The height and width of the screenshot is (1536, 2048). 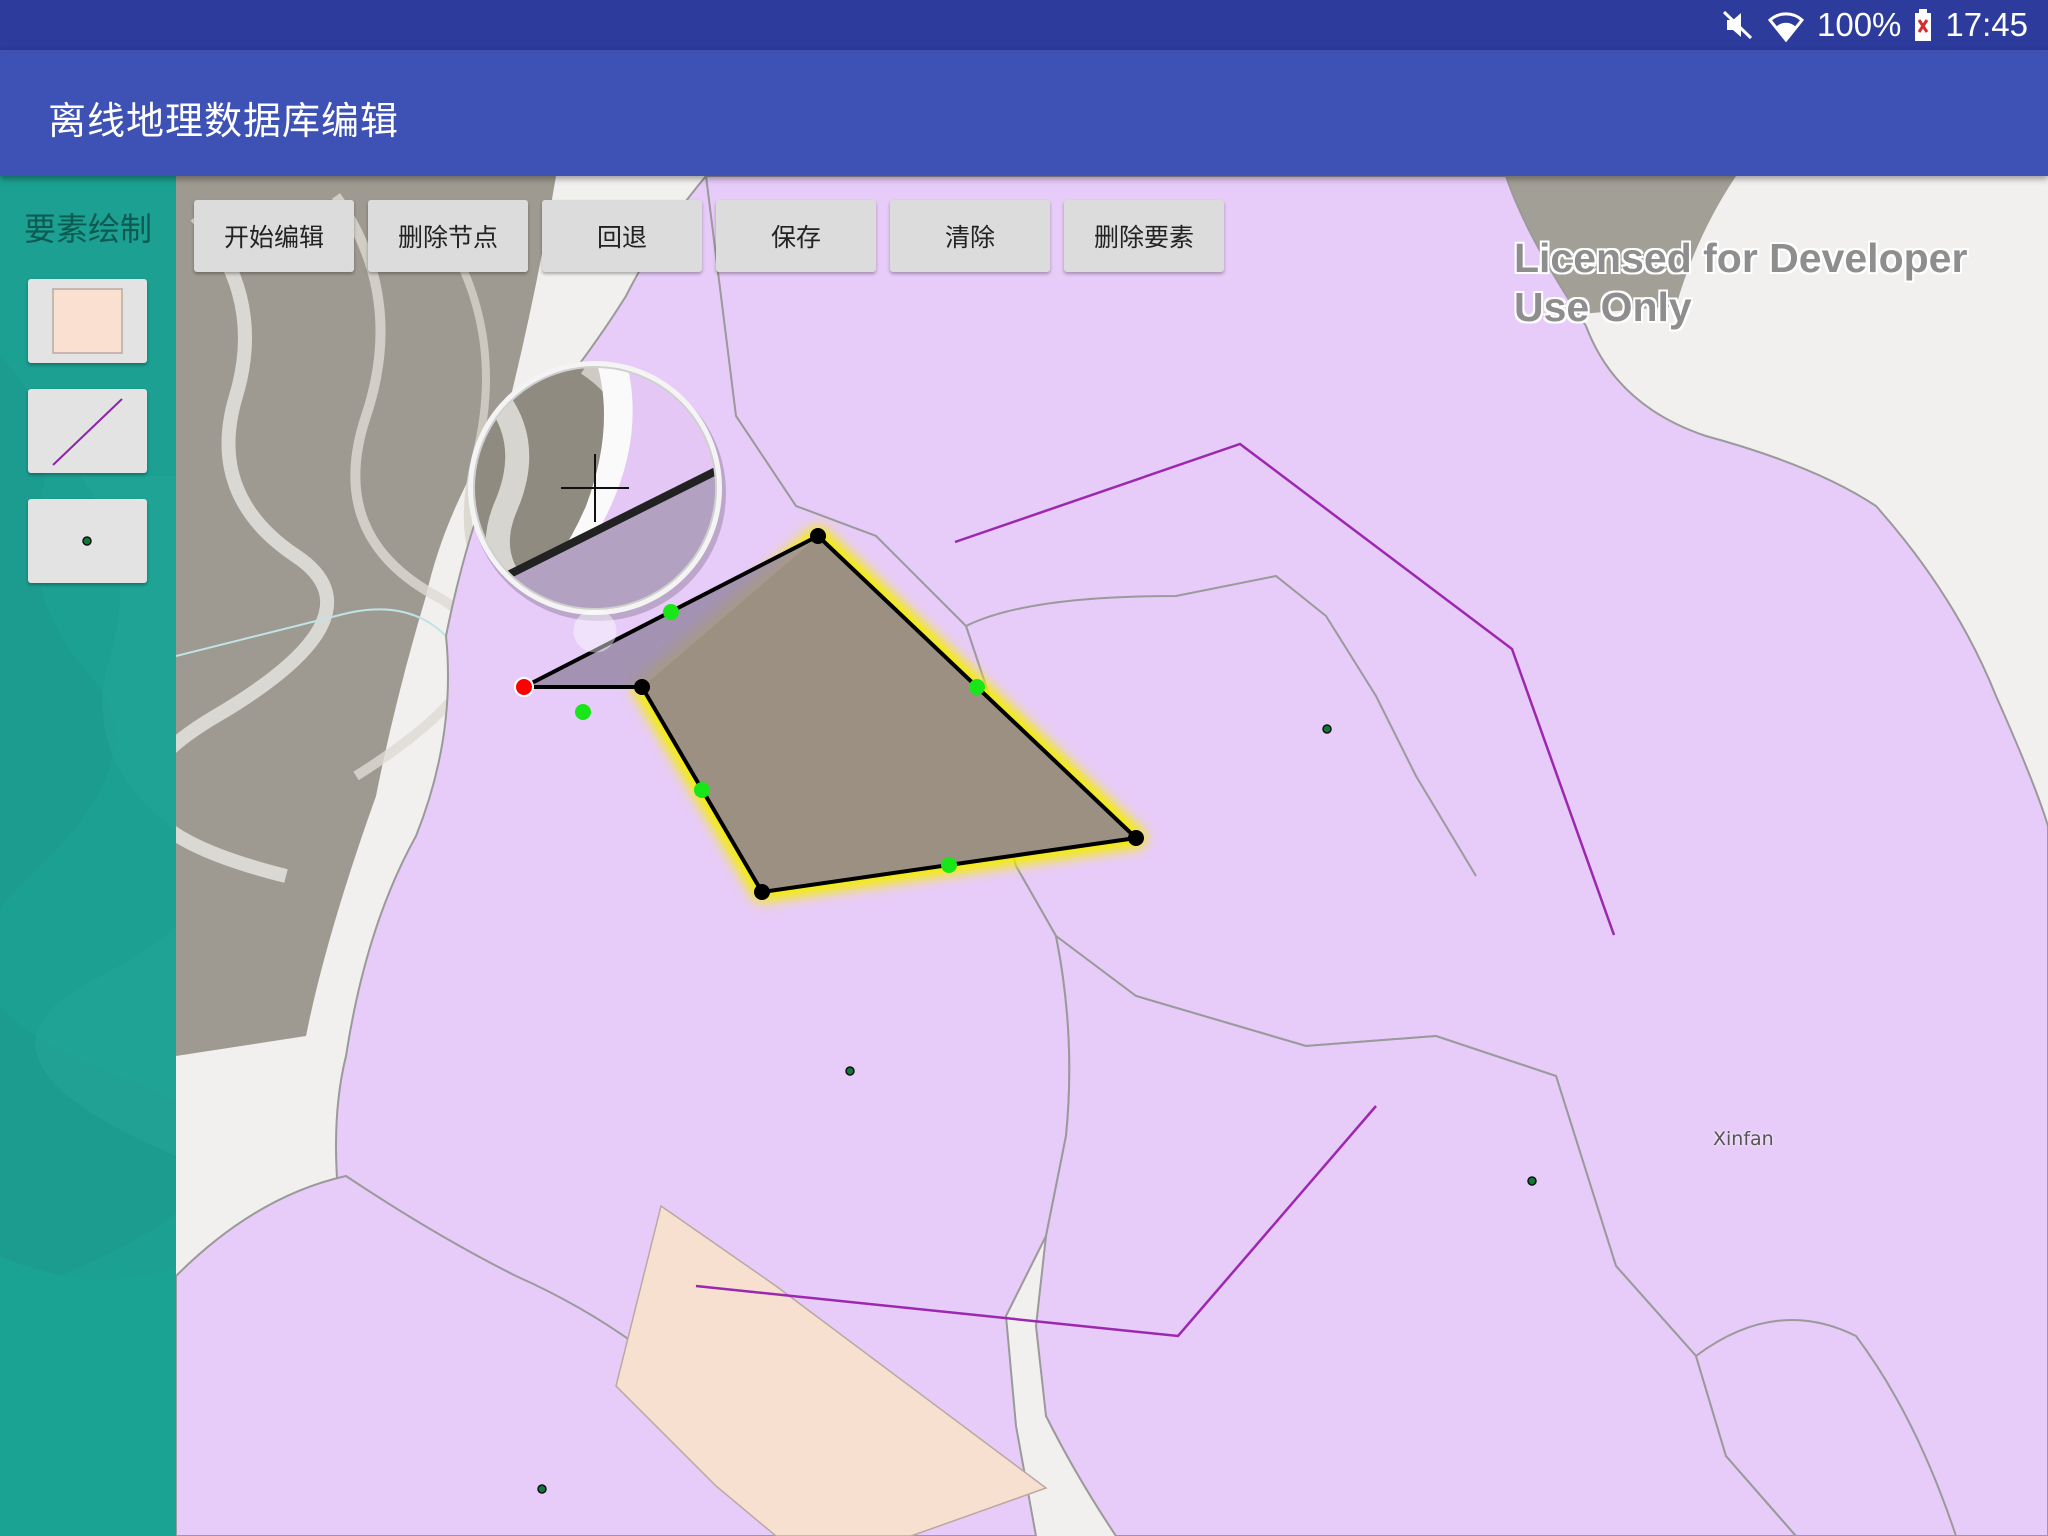 I want to click on app-bar: 离线地理数据库编辑, so click(x=1024, y=113).